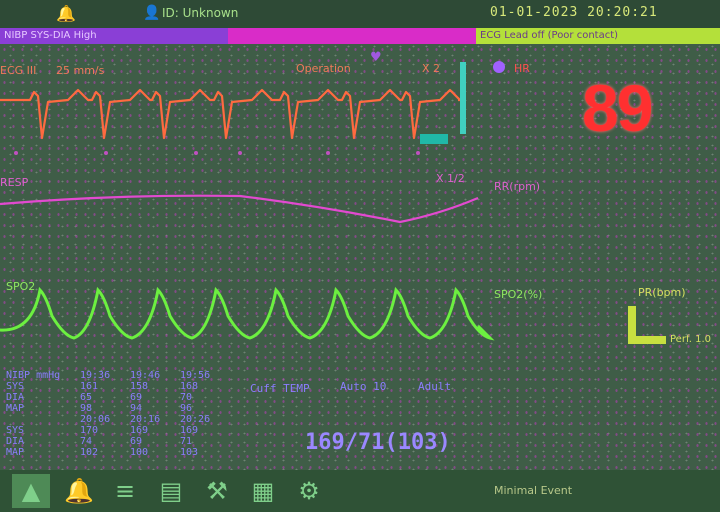 This screenshot has width=720, height=512. What do you see at coordinates (231, 114) in the screenshot?
I see `ecg-waveform` at bounding box center [231, 114].